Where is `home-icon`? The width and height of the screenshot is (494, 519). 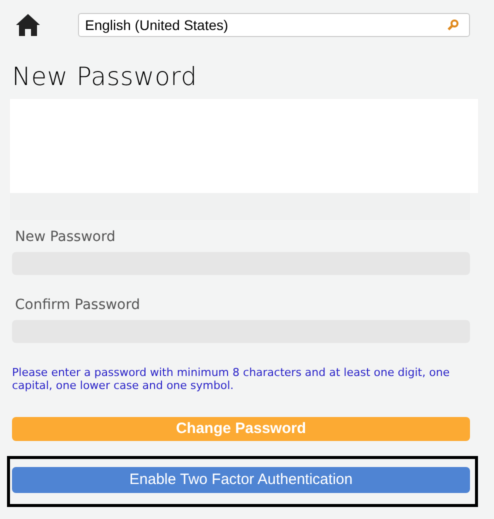
home-icon is located at coordinates (28, 25).